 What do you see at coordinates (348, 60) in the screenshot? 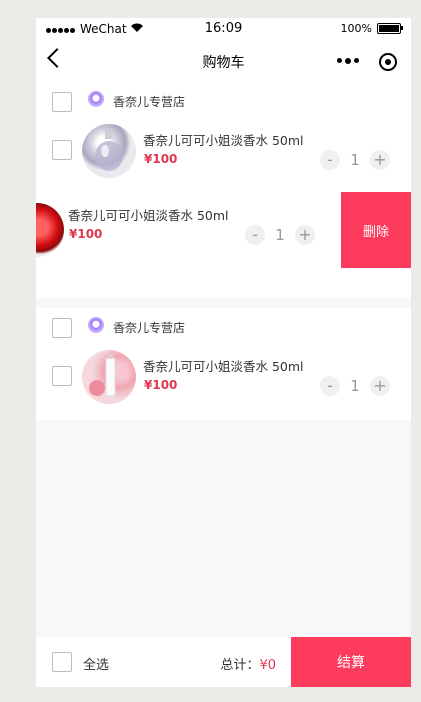
I see `more-options-icon` at bounding box center [348, 60].